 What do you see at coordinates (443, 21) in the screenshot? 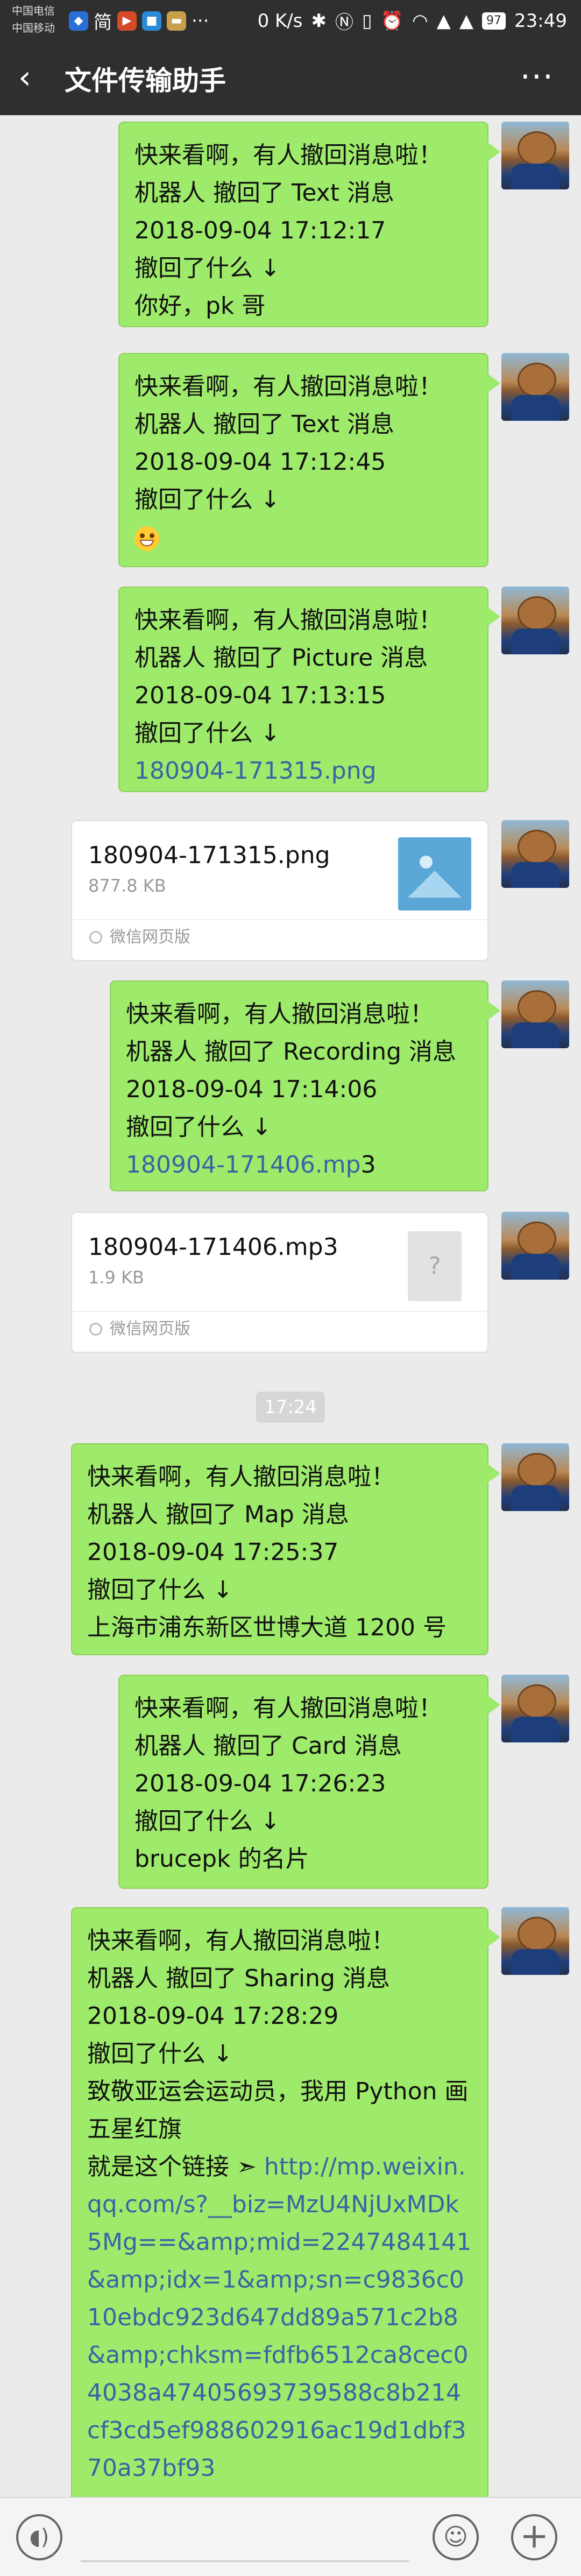
I see `signal-icon: ▲` at bounding box center [443, 21].